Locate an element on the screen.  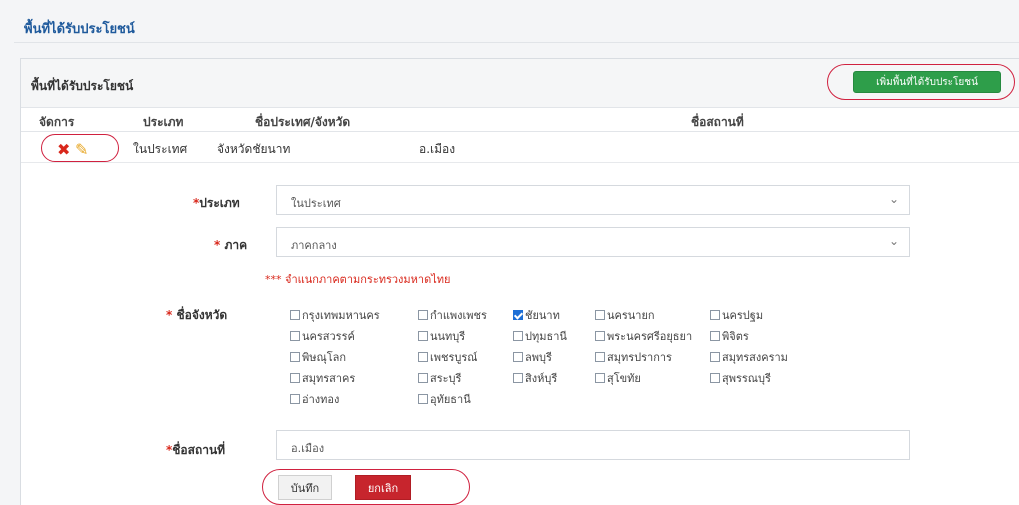
column-header-type: ประเภท is located at coordinates (163, 122).